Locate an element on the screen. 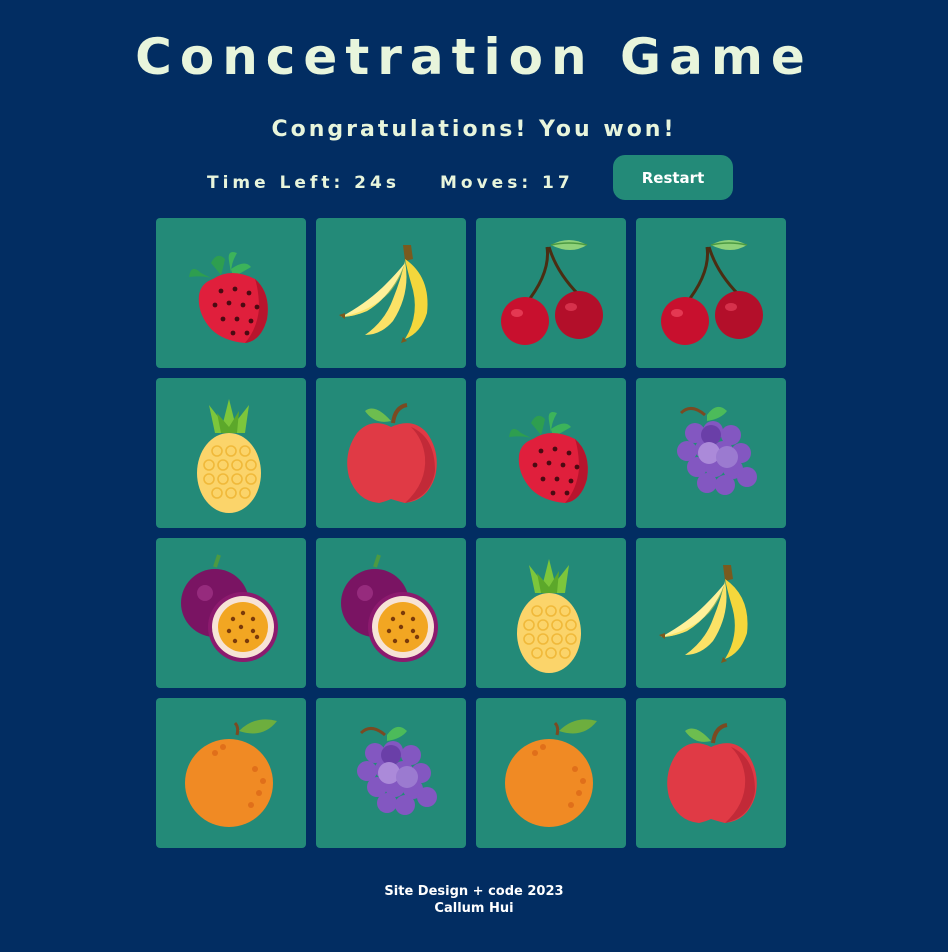 The width and height of the screenshot is (948, 952). site-footer: Site Design + code 2023 Callum Hui is located at coordinates (474, 900).